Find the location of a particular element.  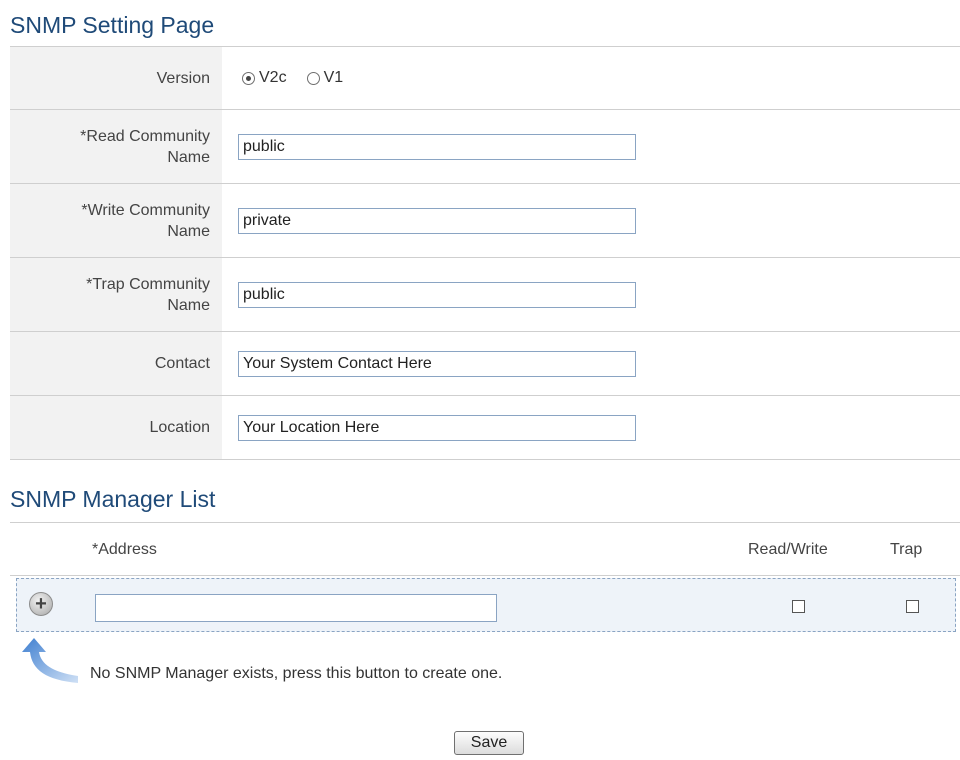

trap-community-row: *Trap Community Name is located at coordinates (485, 295).